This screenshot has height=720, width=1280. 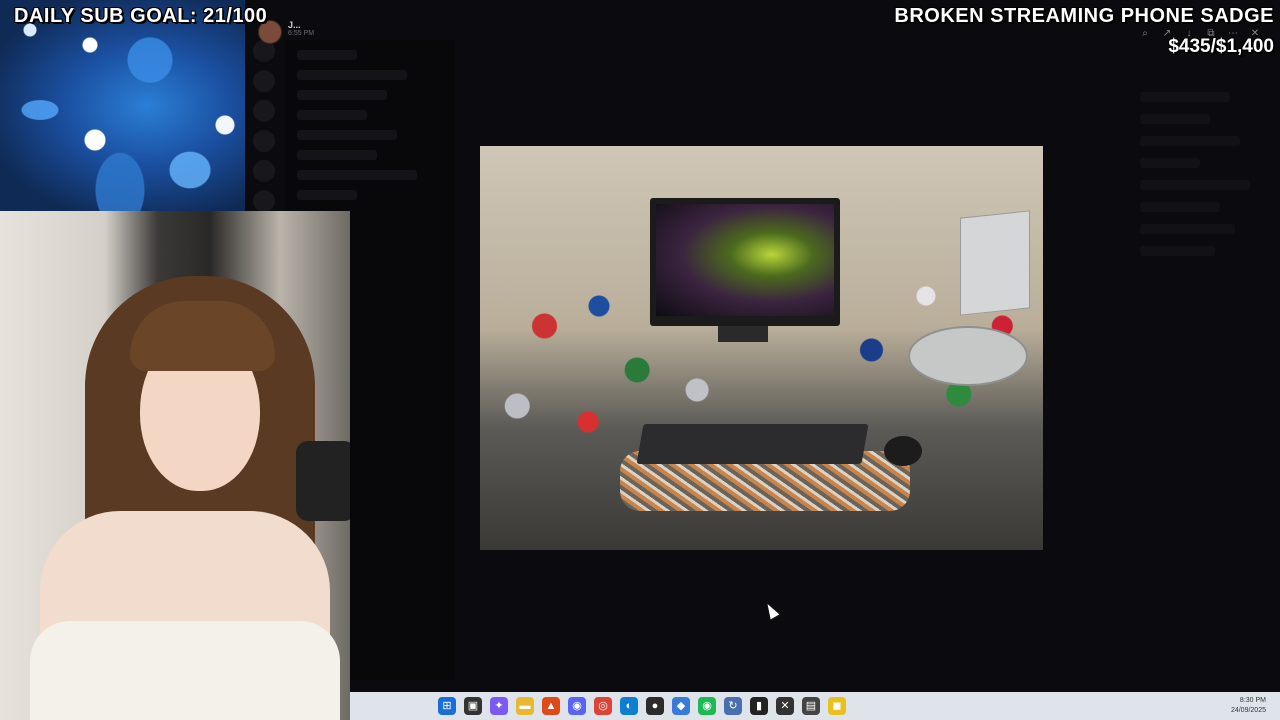 What do you see at coordinates (603, 706) in the screenshot?
I see `chrome-icon: ◎` at bounding box center [603, 706].